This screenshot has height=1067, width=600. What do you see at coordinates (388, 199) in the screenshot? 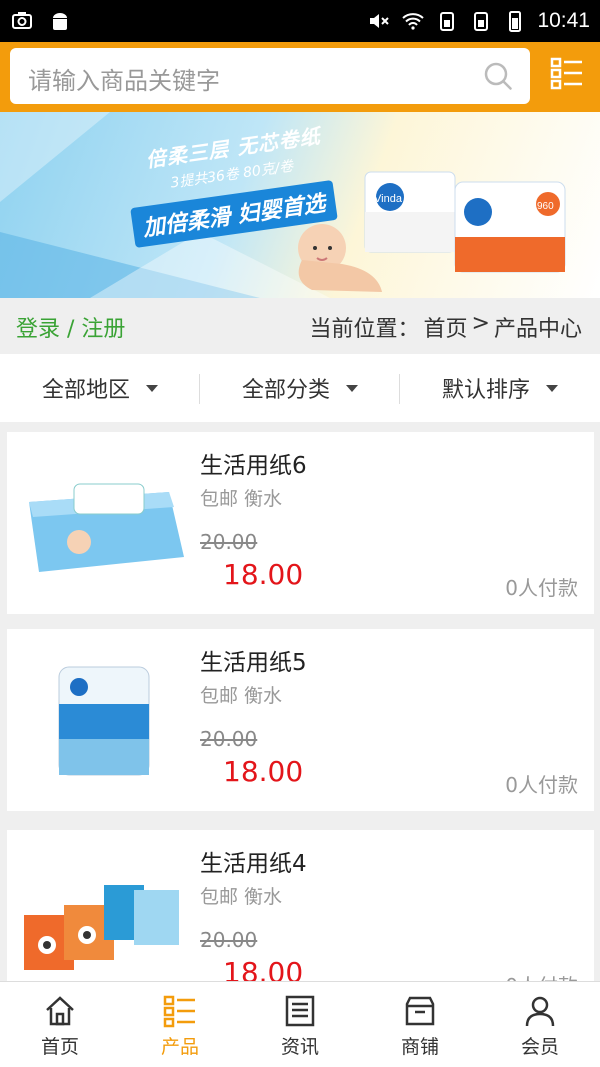
I see `banner-brand: Vinda` at bounding box center [388, 199].